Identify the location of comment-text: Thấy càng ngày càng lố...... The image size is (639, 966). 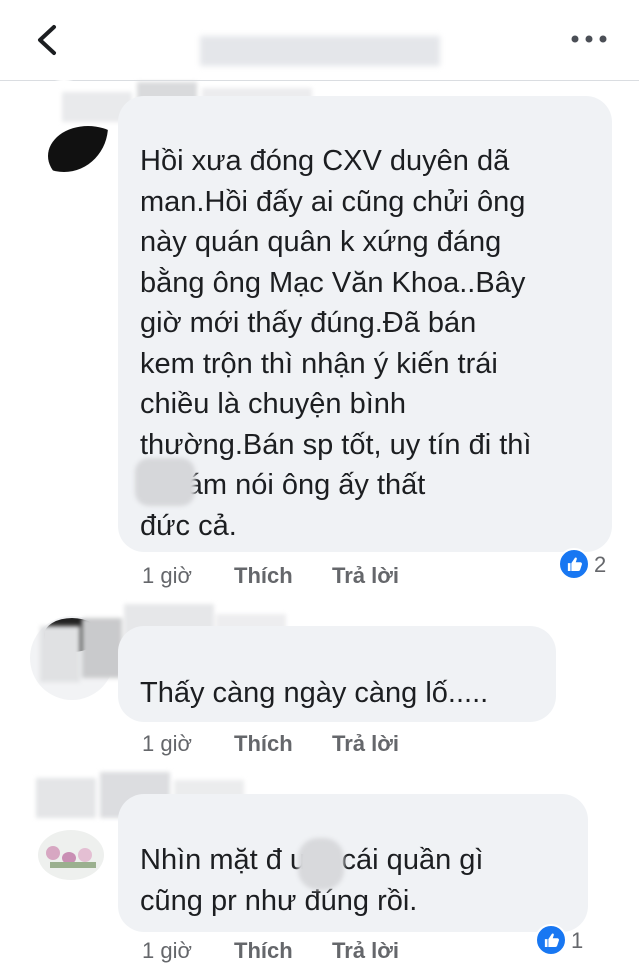
(314, 693).